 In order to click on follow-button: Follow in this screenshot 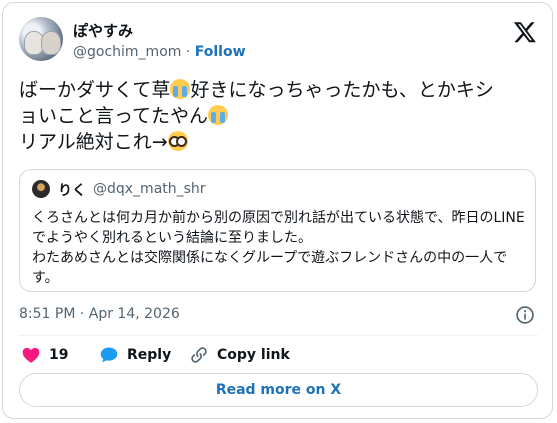, I will do `click(220, 52)`.